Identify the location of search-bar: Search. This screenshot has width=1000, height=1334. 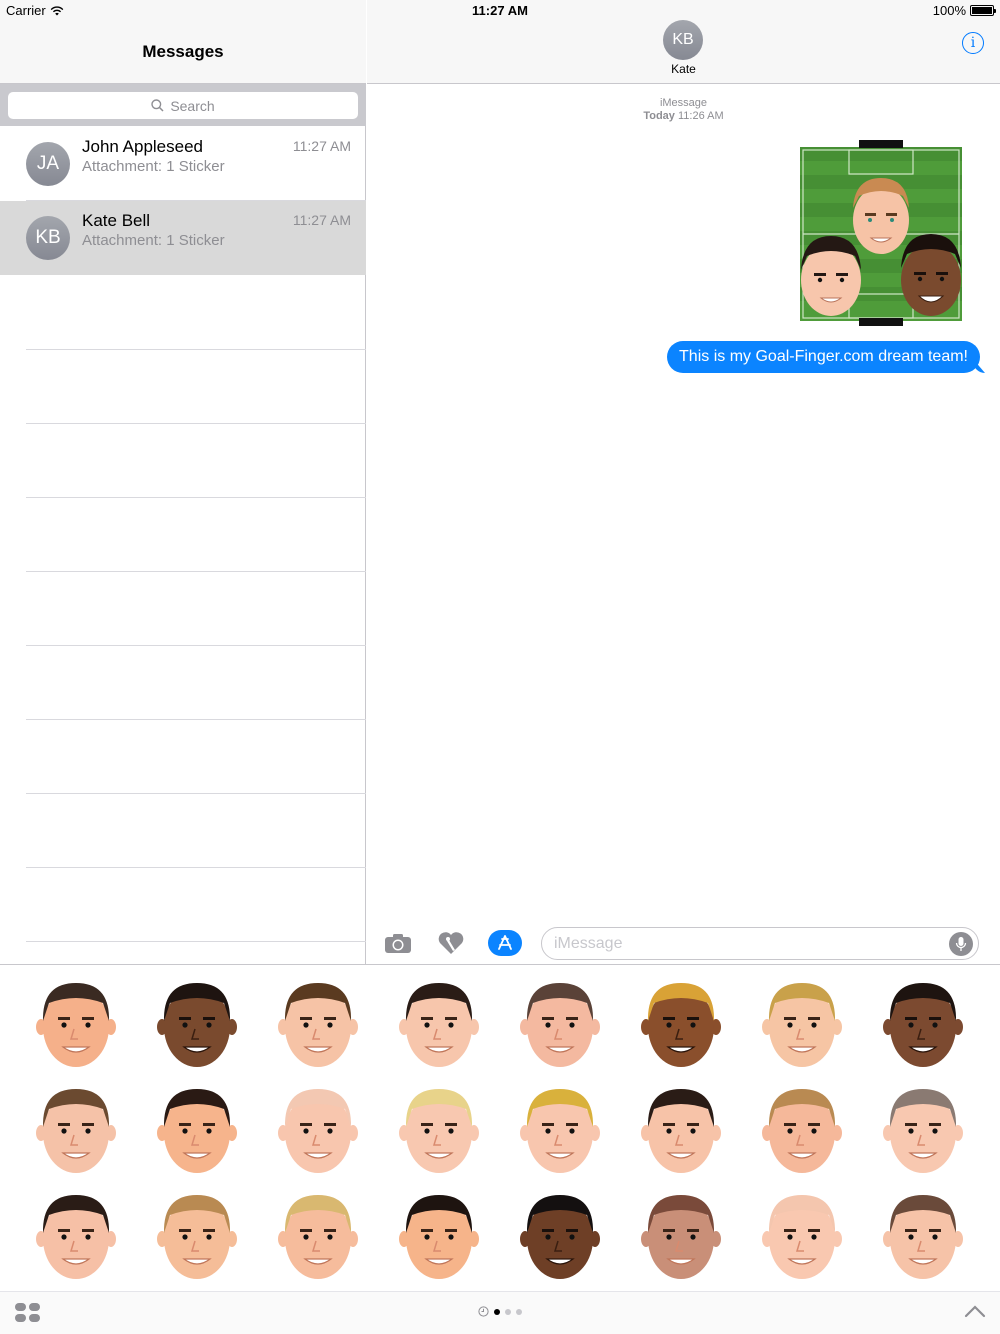
(183, 105).